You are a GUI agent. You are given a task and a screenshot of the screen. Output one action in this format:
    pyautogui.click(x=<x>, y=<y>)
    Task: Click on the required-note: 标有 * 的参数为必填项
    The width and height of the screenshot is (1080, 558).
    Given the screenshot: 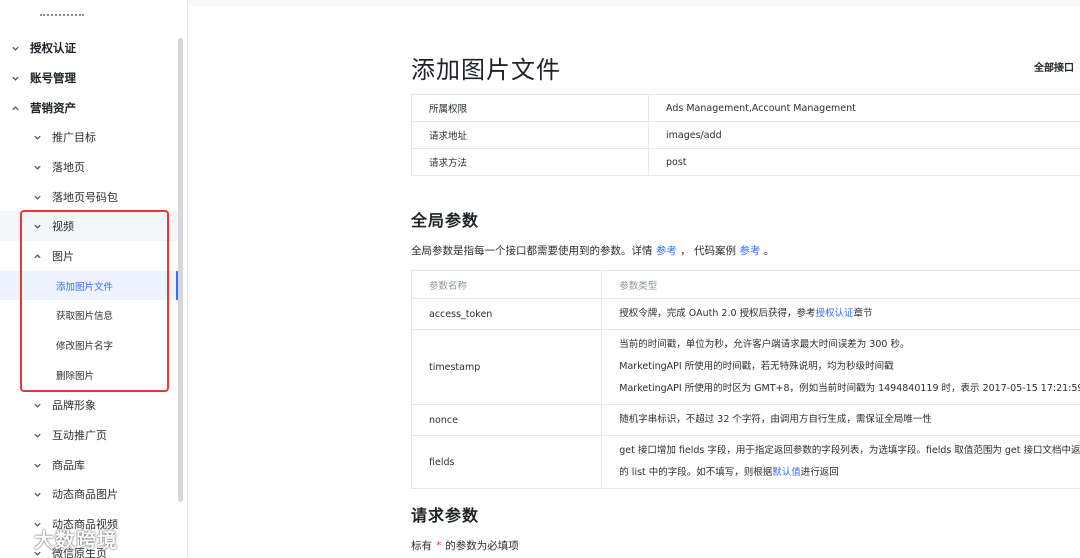 What is the action you would take?
    pyautogui.click(x=465, y=545)
    